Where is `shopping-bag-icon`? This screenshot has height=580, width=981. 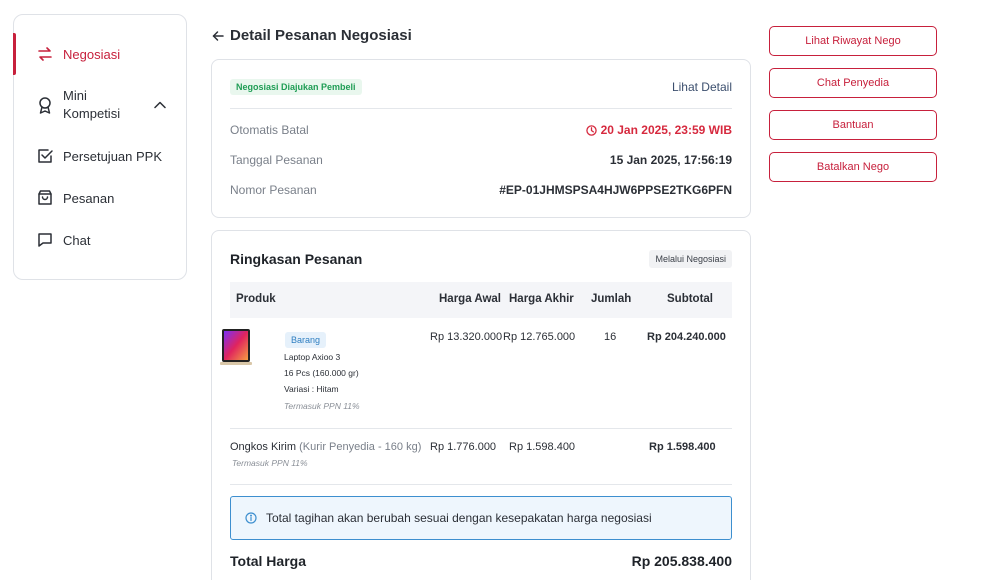
shopping-bag-icon is located at coordinates (45, 198).